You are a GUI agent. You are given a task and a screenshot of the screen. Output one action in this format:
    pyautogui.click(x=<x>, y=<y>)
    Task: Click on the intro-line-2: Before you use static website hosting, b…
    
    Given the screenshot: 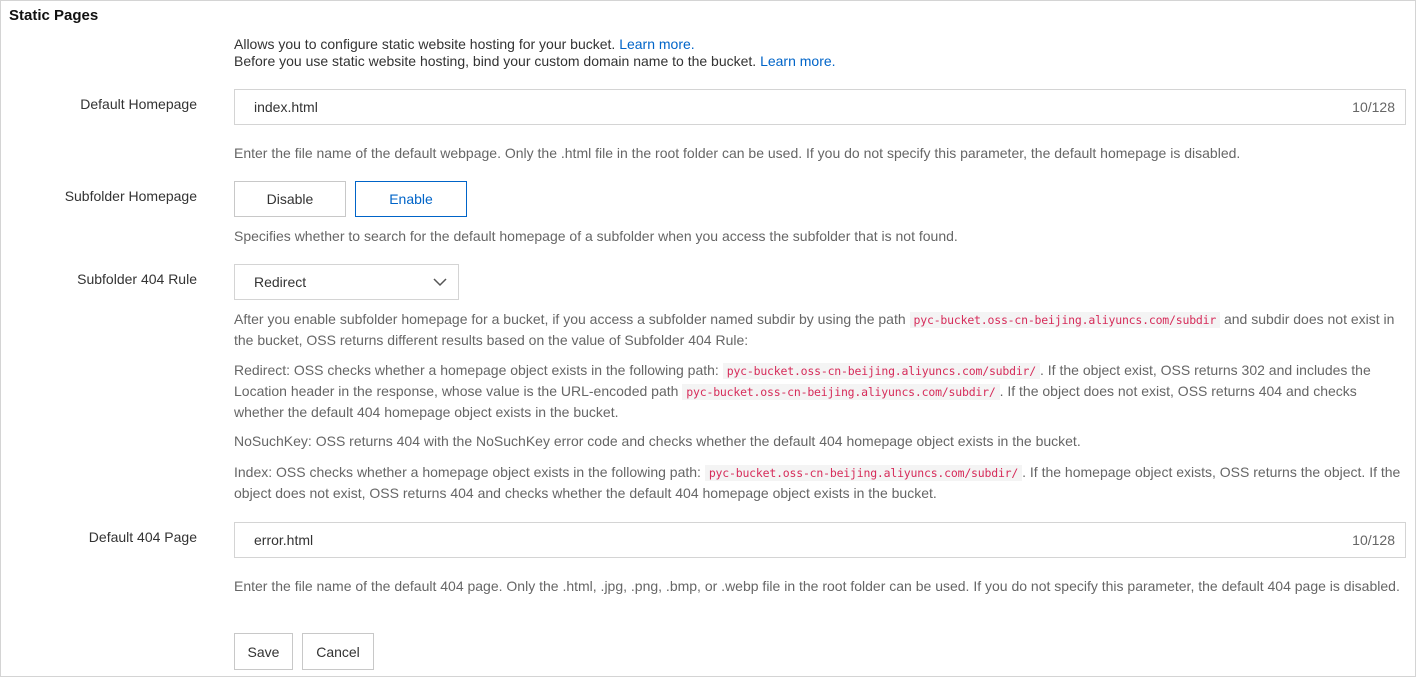 What is the action you would take?
    pyautogui.click(x=535, y=61)
    